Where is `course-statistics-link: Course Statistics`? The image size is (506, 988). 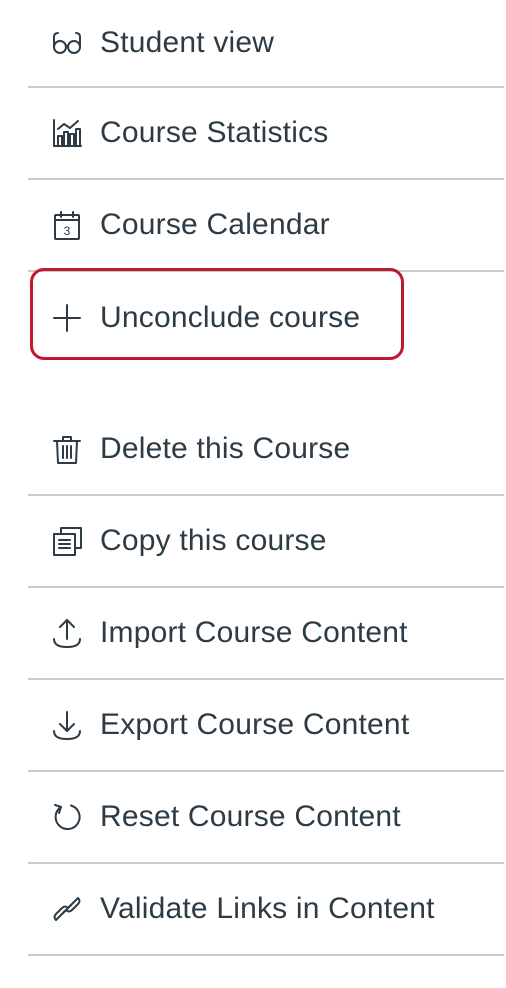
course-statistics-link: Course Statistics is located at coordinates (266, 134).